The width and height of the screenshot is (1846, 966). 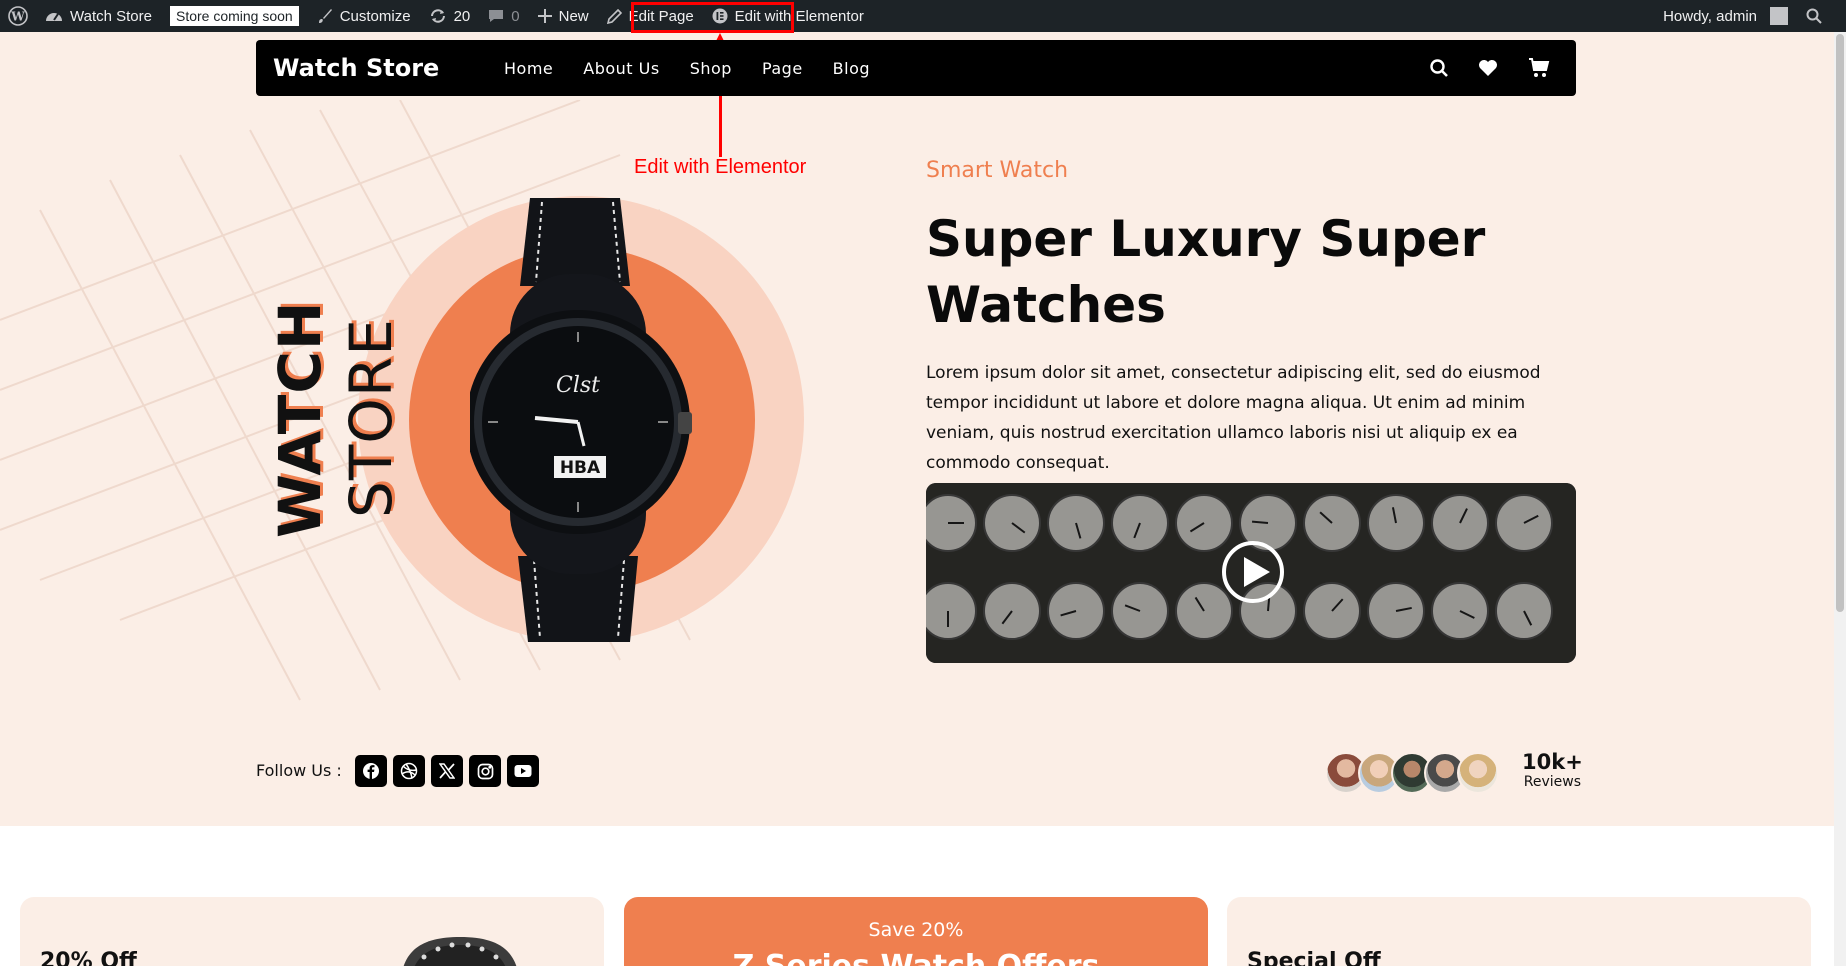 I want to click on brush-icon, so click(x=325, y=16).